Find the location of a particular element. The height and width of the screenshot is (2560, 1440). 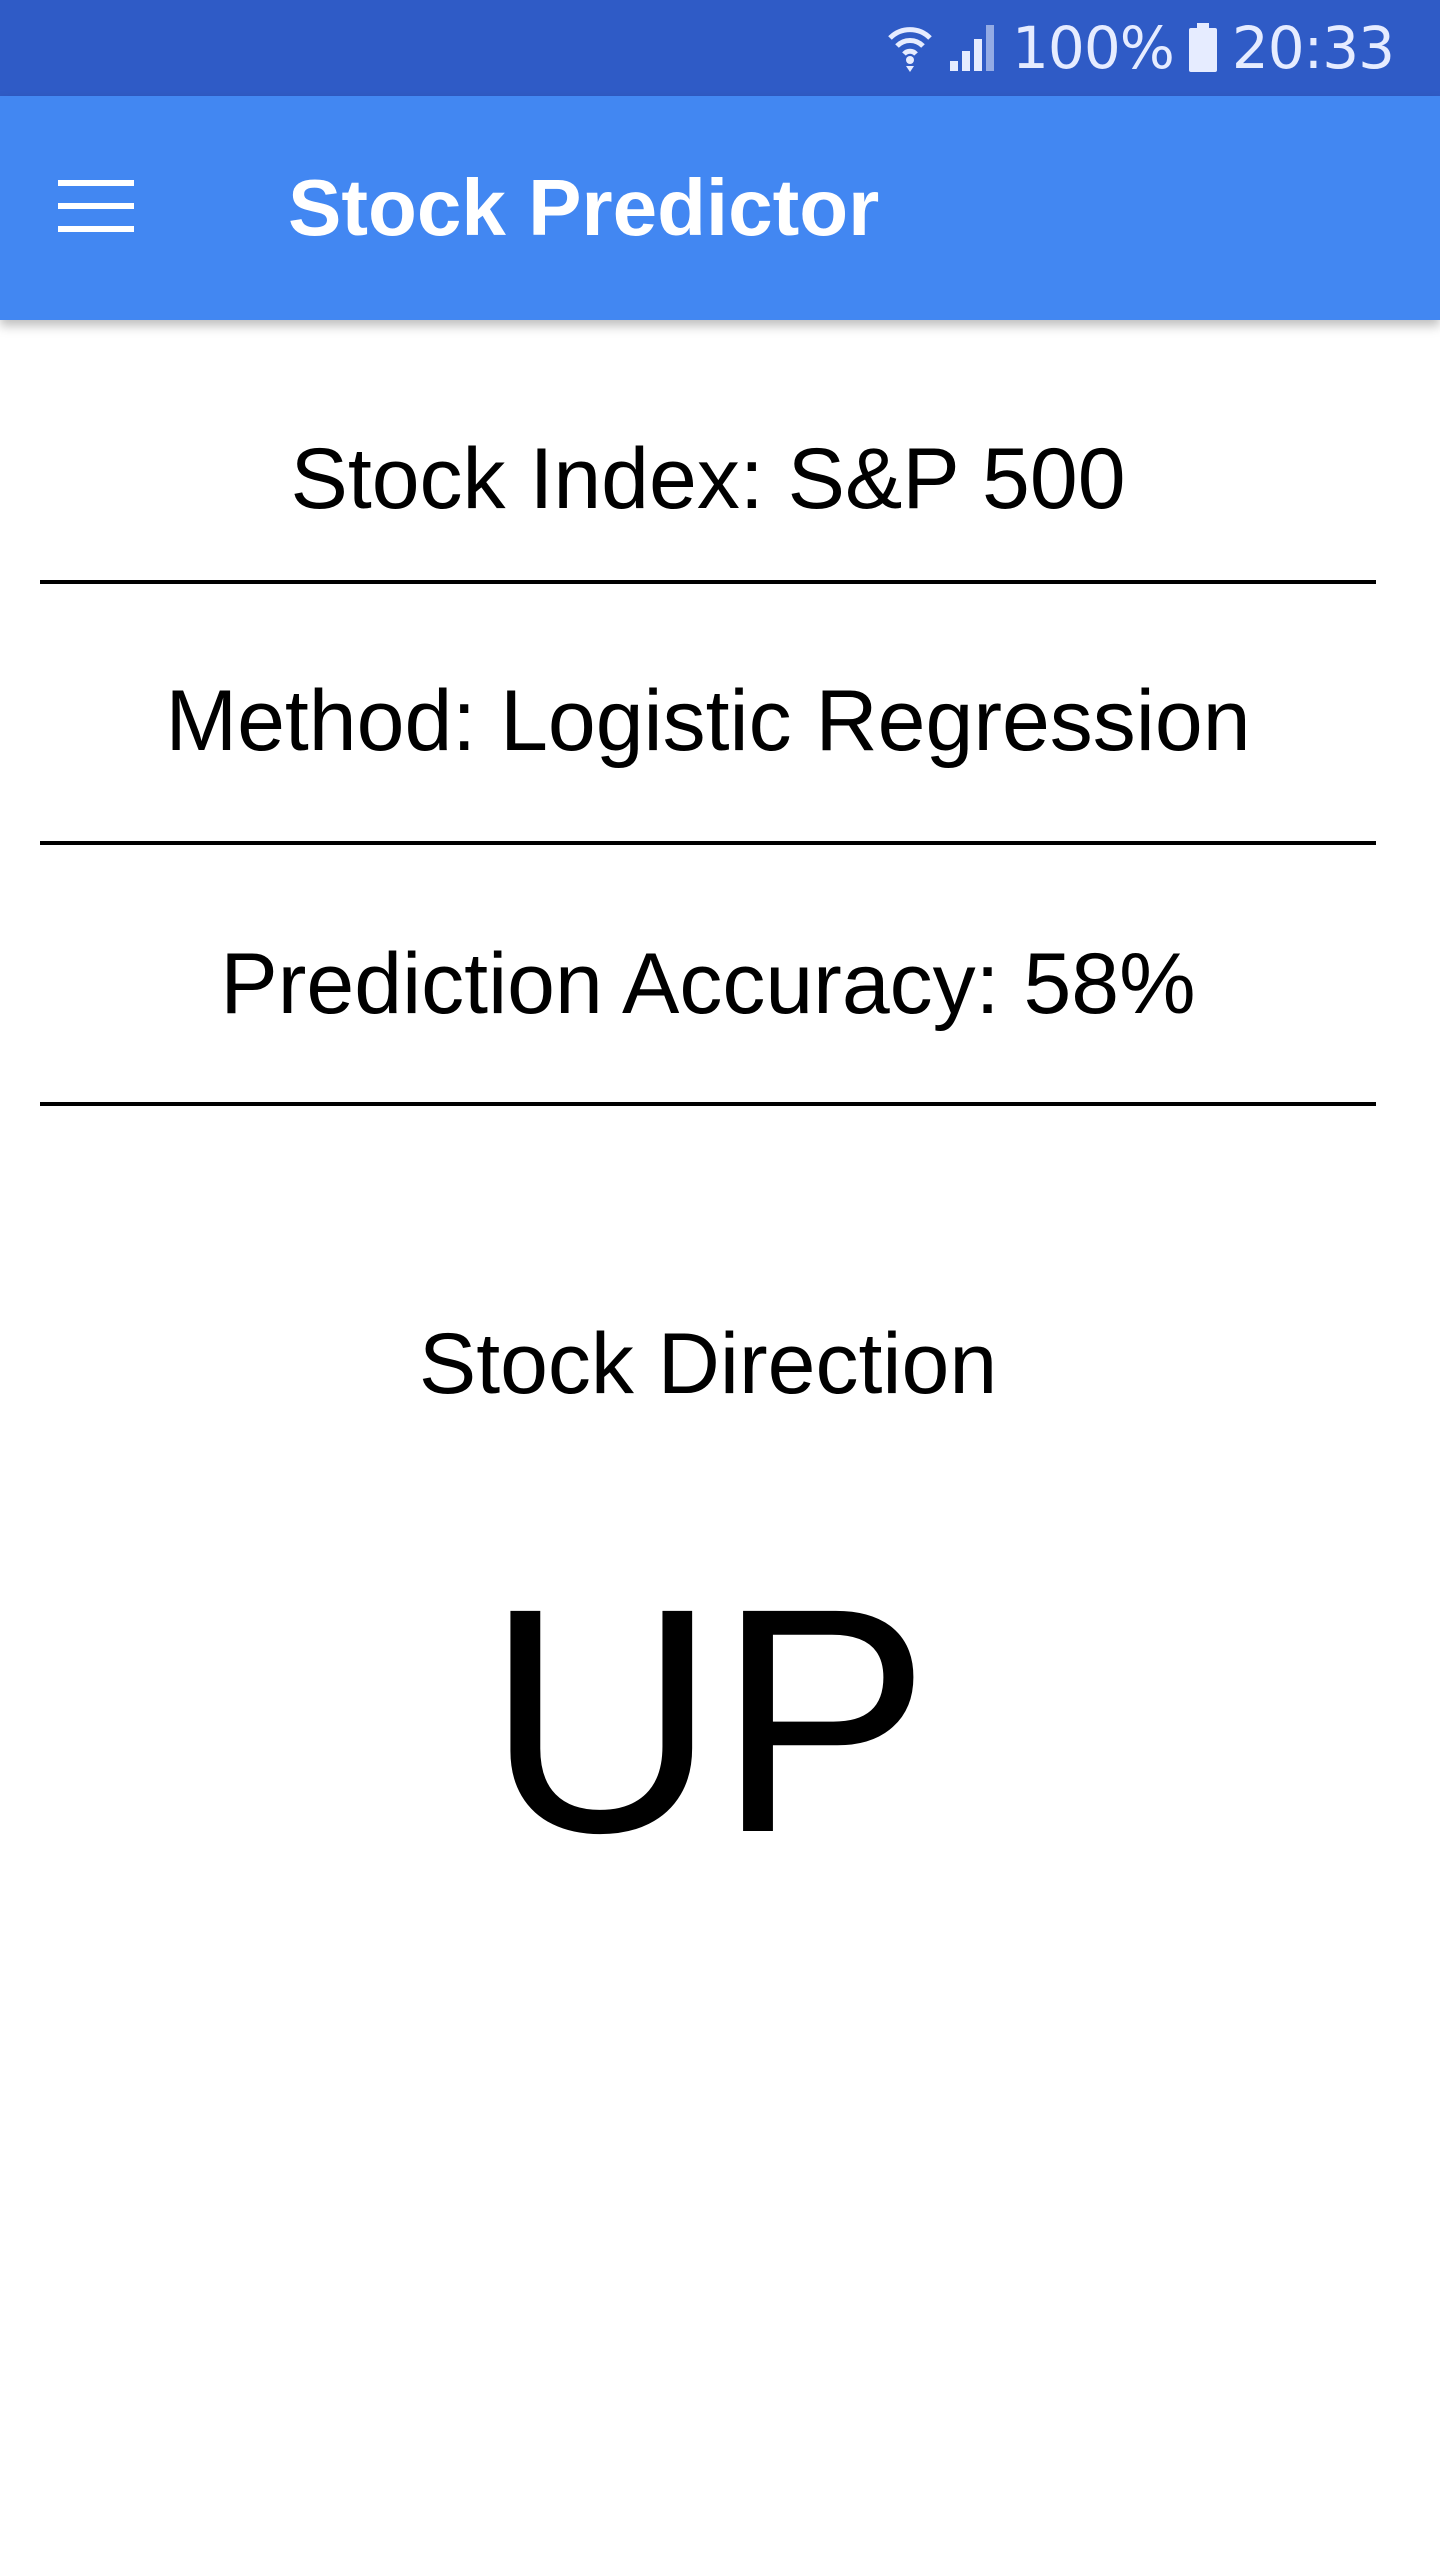

status-icons: 100% 20:33 is located at coordinates (1140, 48).